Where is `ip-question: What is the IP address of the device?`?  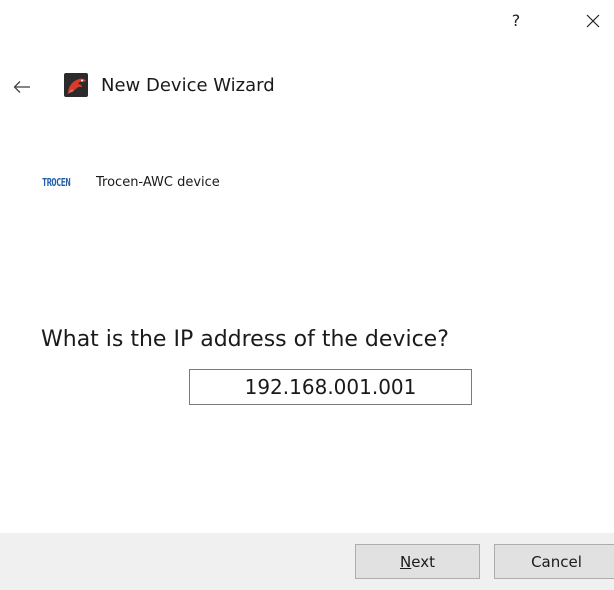 ip-question: What is the IP address of the device? is located at coordinates (245, 339).